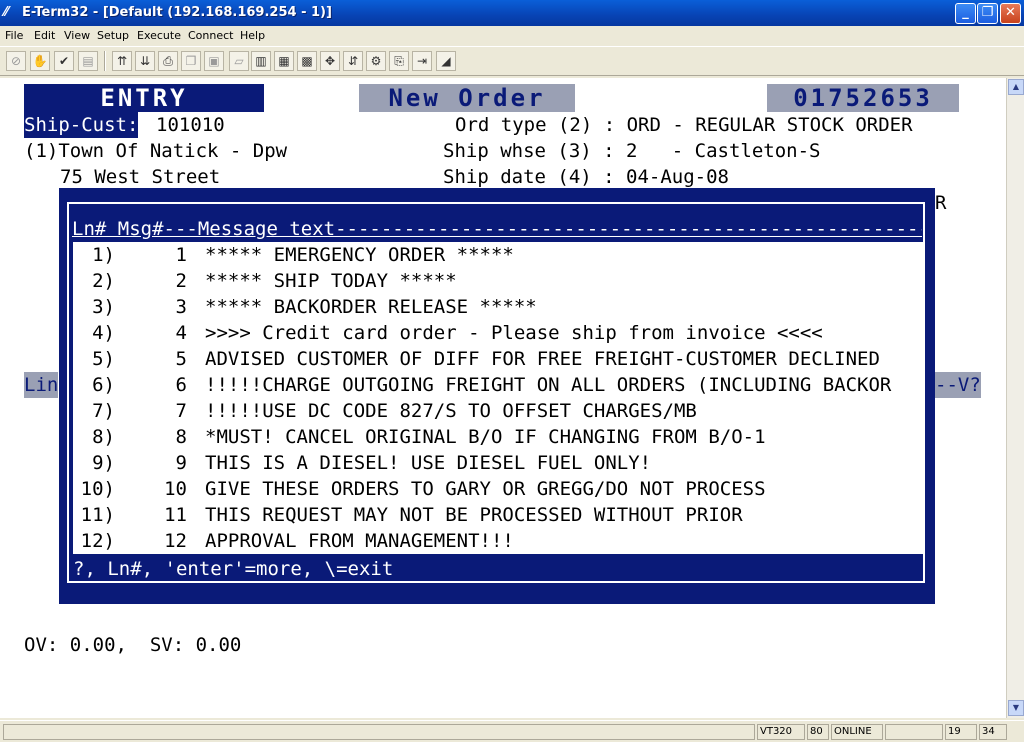 This screenshot has height=742, width=1024. I want to click on row-ln: 5), so click(103, 359).